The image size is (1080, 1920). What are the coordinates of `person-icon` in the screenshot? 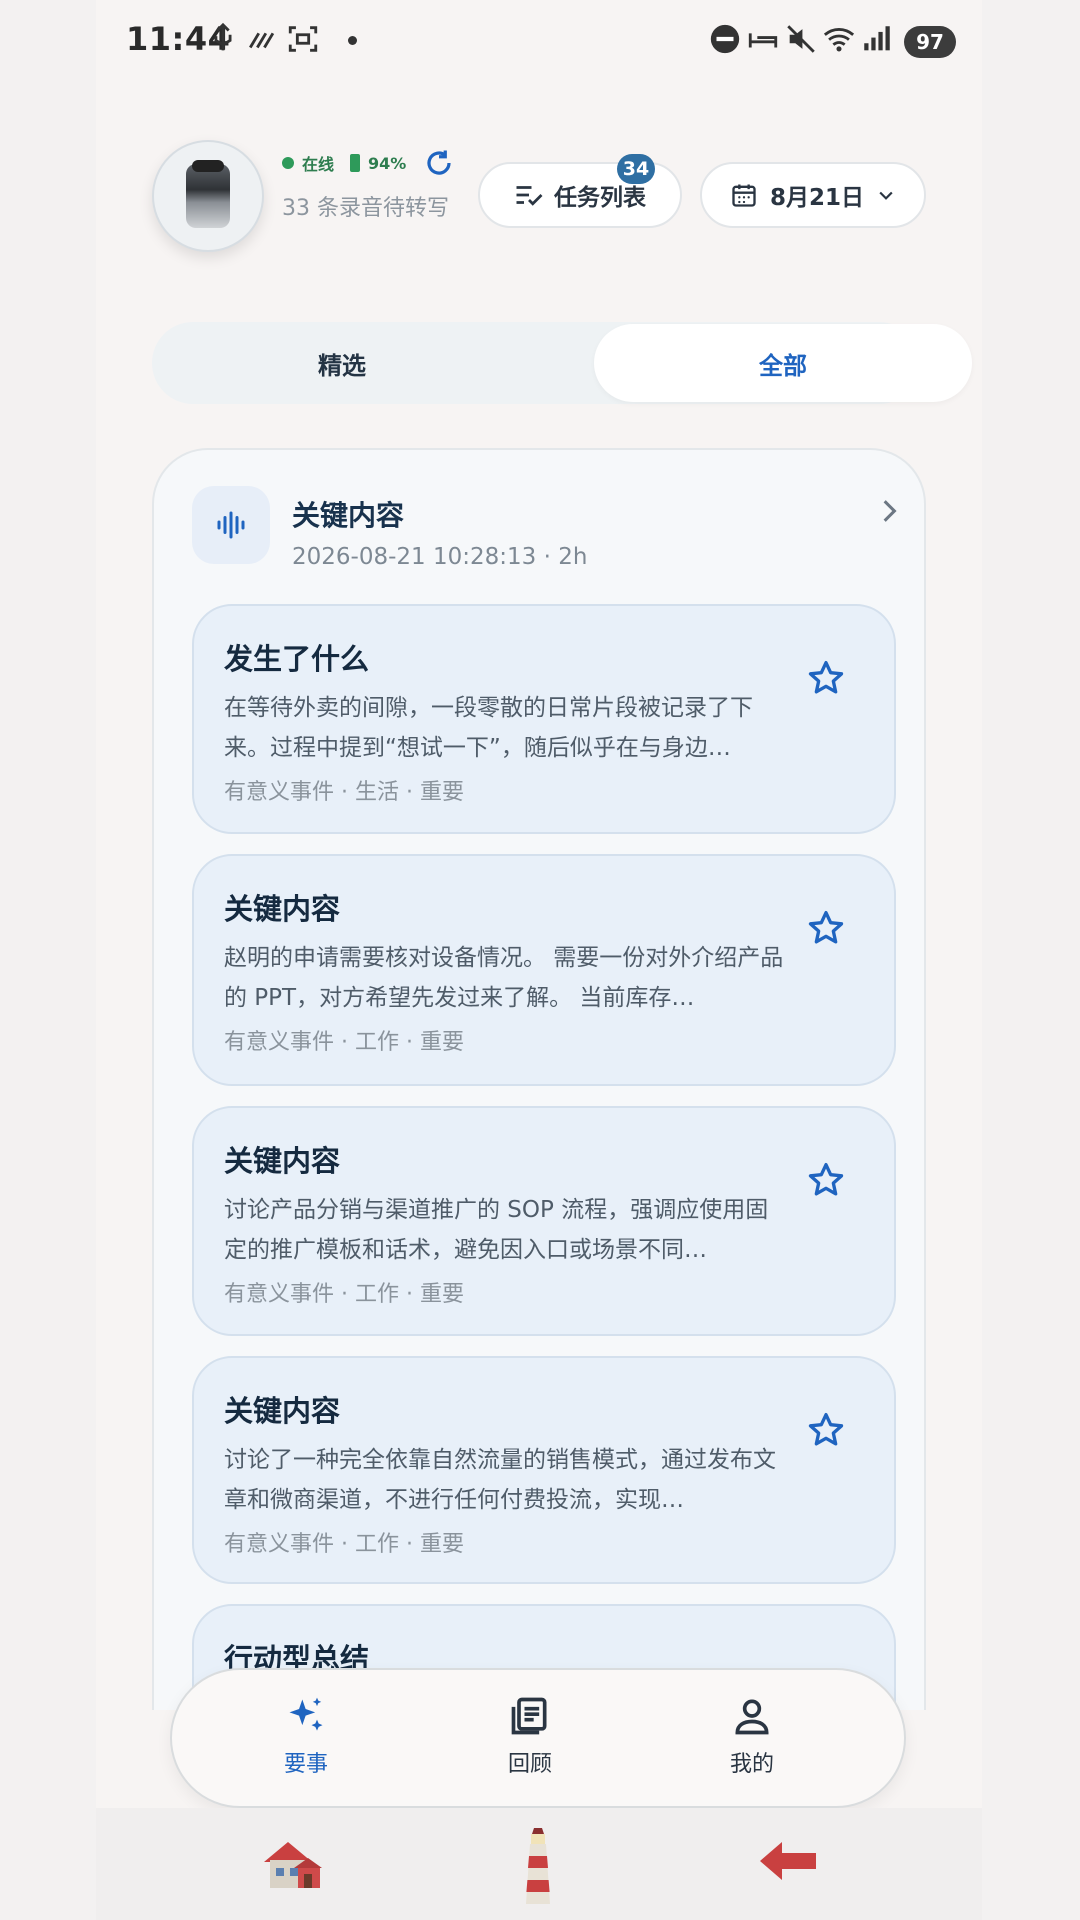 It's located at (752, 1717).